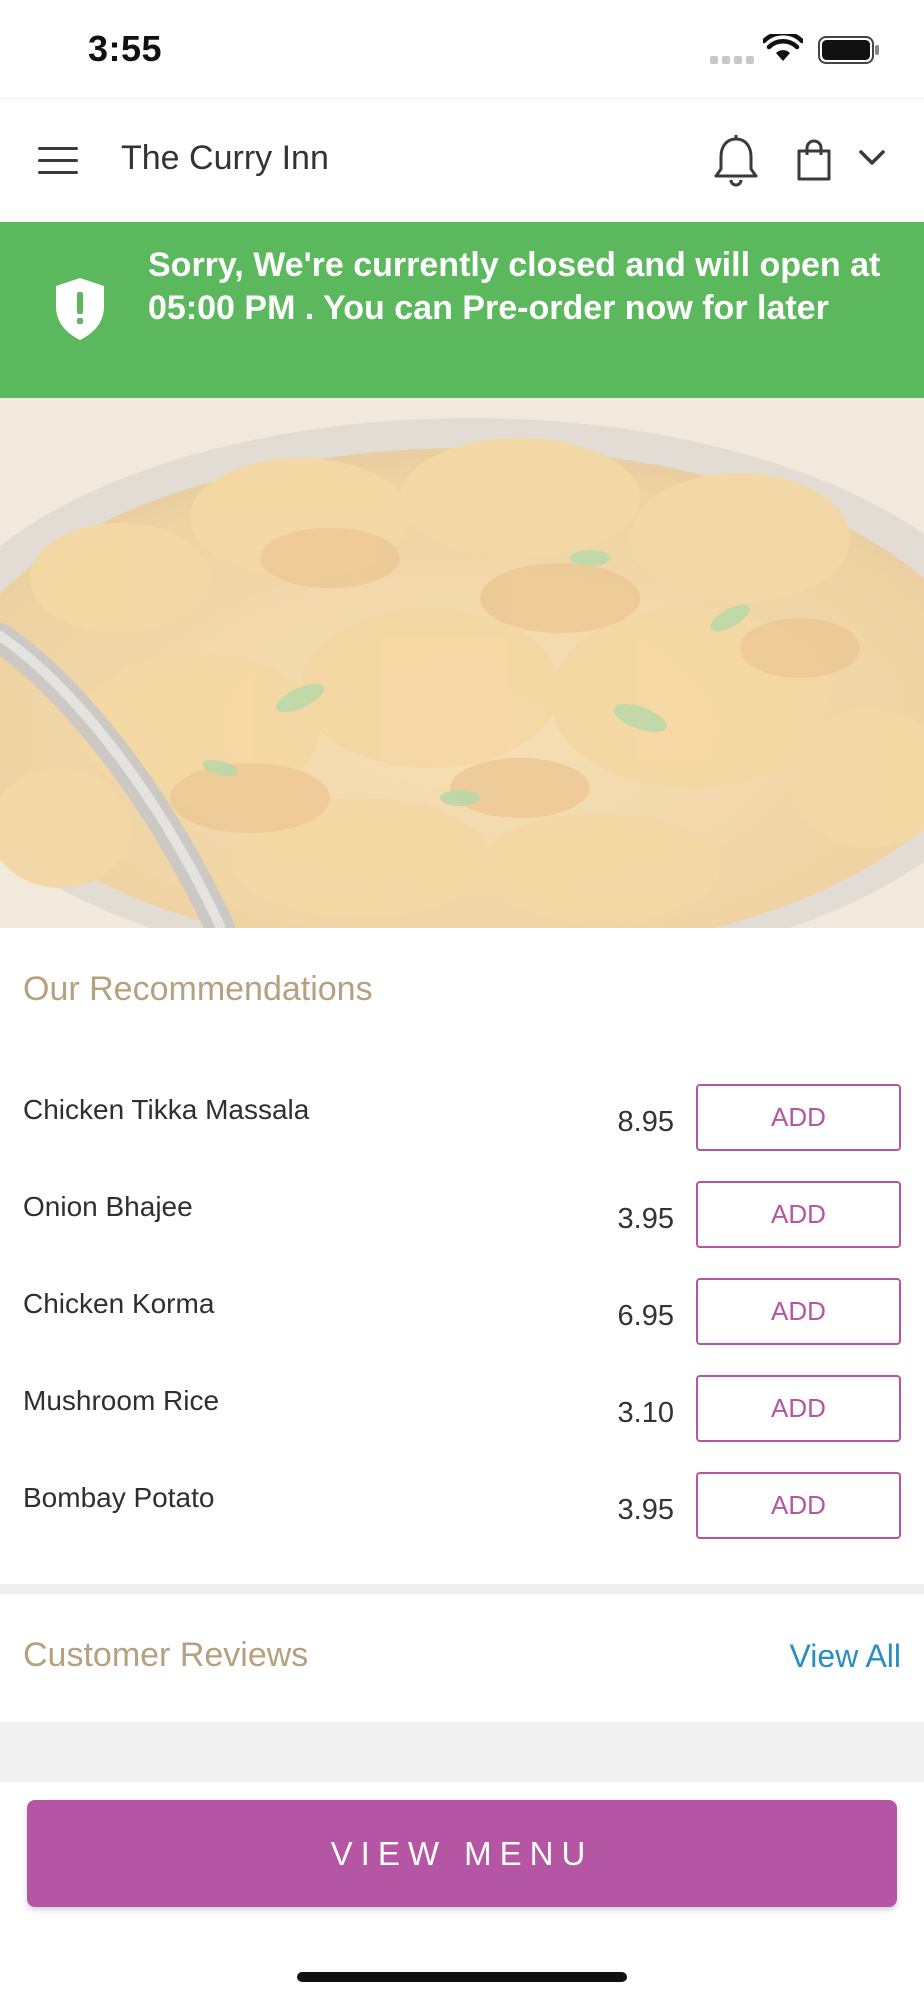 The image size is (924, 2000). What do you see at coordinates (119, 1497) in the screenshot?
I see `item-name: Bombay Potato` at bounding box center [119, 1497].